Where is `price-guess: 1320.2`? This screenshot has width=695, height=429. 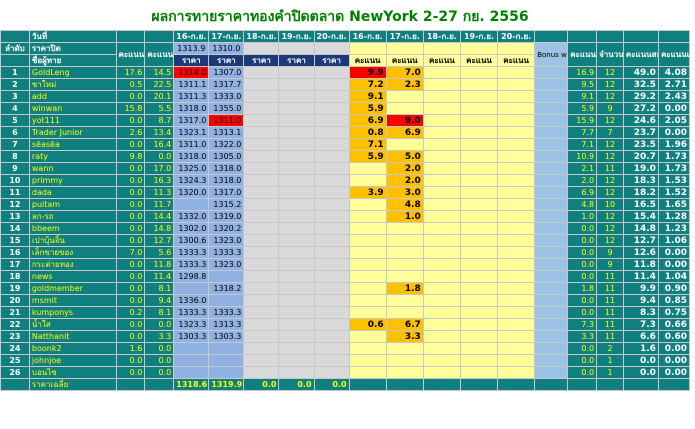 price-guess: 1320.2 is located at coordinates (226, 228).